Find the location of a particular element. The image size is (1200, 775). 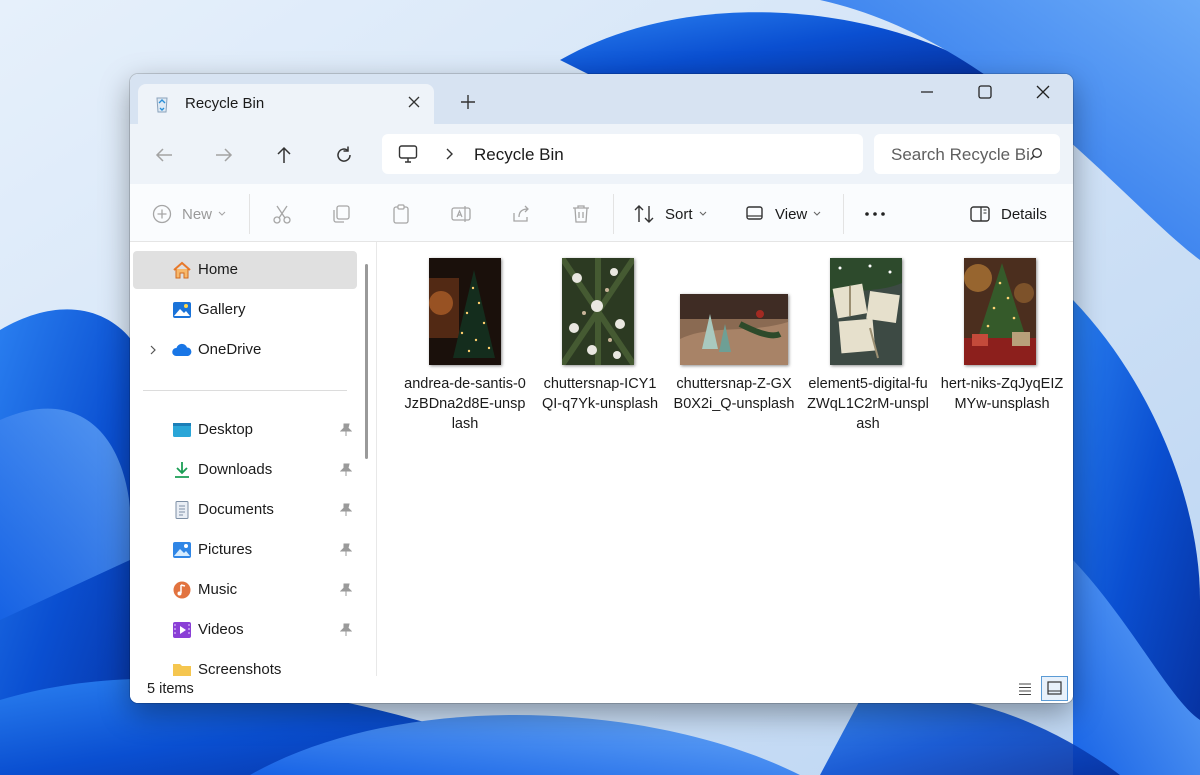

sort-icon is located at coordinates (644, 214).